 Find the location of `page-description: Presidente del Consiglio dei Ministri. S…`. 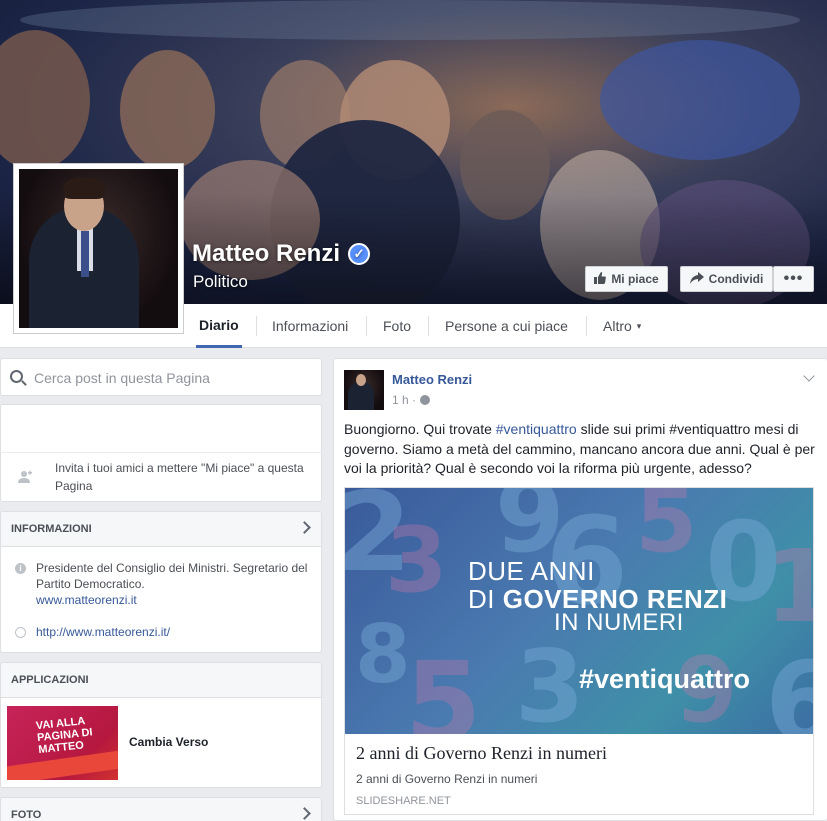

page-description: Presidente del Consiglio dei Ministri. S… is located at coordinates (174, 584).